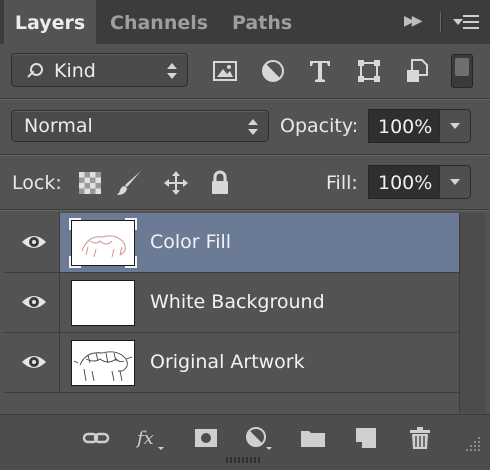 Image resolution: width=490 pixels, height=470 pixels. I want to click on blend-mode-value: Normal, so click(58, 126).